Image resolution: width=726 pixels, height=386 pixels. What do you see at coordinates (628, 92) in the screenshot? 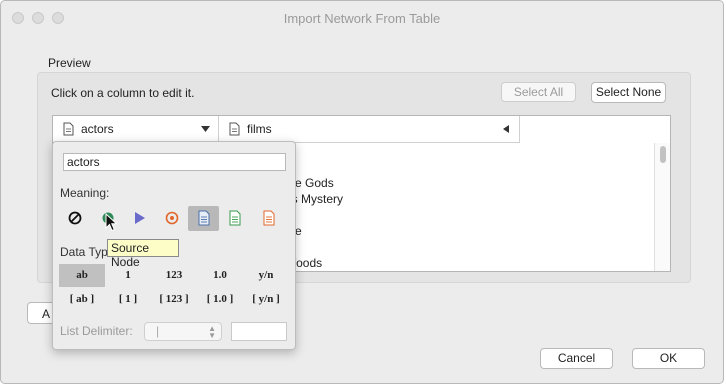
I see `select-none-button: Select None` at bounding box center [628, 92].